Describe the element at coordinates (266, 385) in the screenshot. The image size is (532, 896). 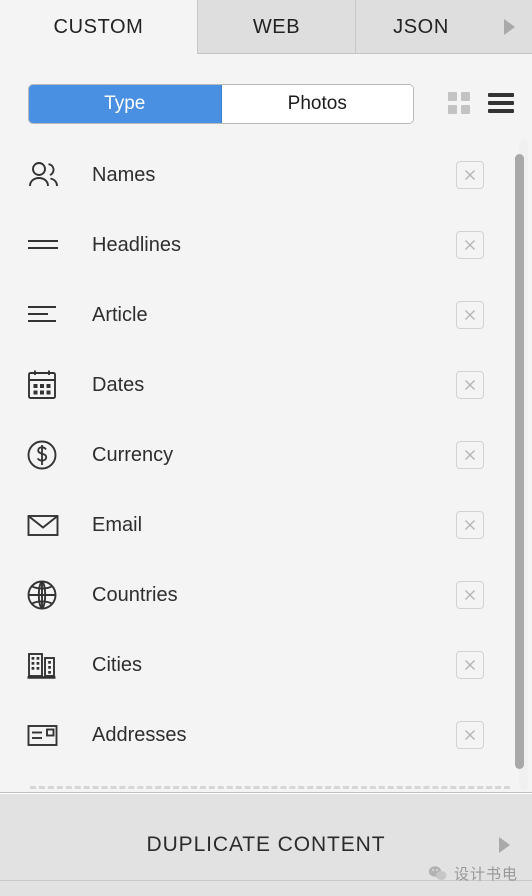
I see `list-item: Dates` at that location.